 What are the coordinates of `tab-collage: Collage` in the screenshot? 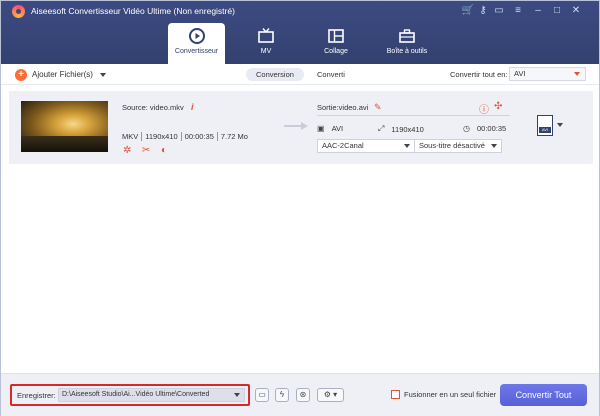 It's located at (336, 43).